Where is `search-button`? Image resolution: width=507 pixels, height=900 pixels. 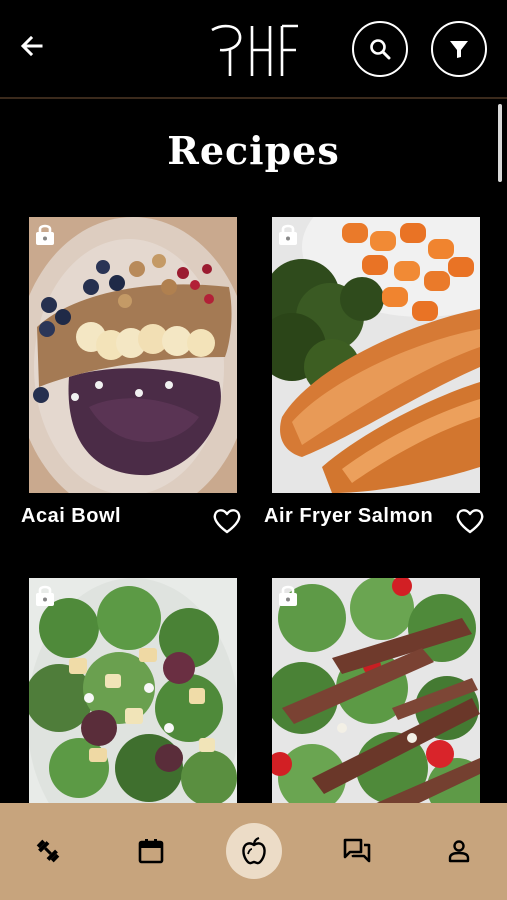 search-button is located at coordinates (380, 49).